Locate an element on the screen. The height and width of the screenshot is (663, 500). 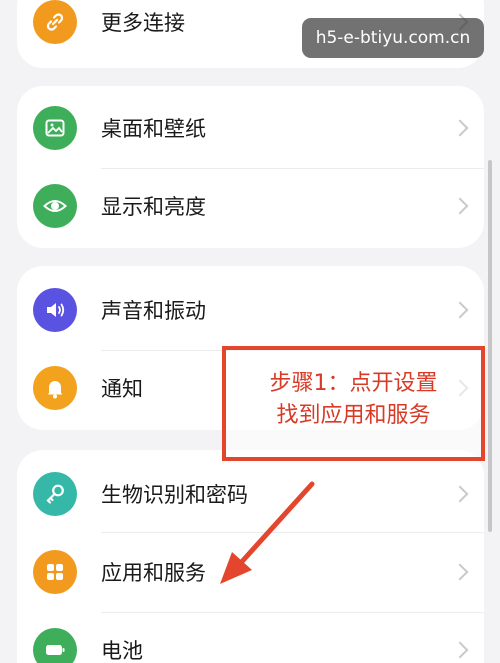
settings-item-label: 电池 is located at coordinates (122, 651).